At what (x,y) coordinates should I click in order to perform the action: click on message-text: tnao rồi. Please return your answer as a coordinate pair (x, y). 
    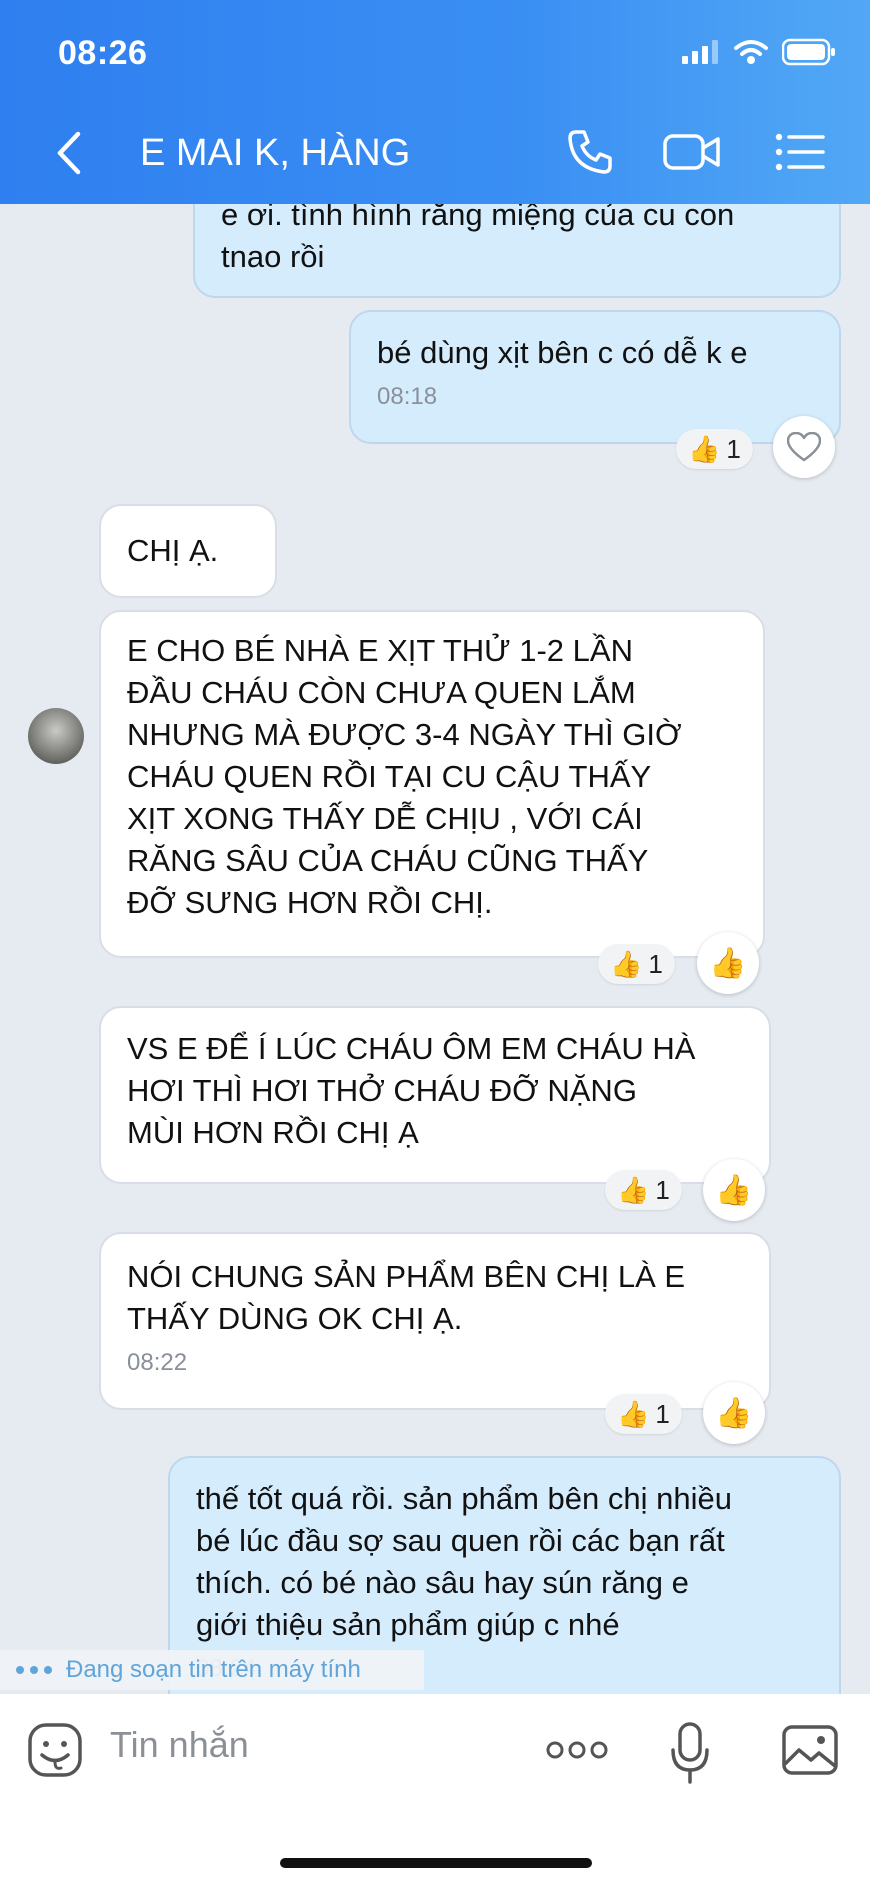
    Looking at the image, I should click on (273, 256).